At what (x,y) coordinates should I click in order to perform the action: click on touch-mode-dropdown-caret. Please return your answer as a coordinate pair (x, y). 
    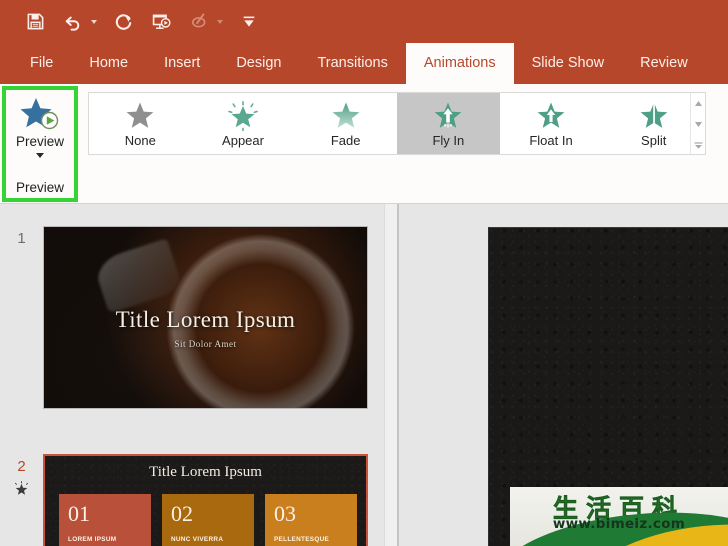
    Looking at the image, I should click on (220, 22).